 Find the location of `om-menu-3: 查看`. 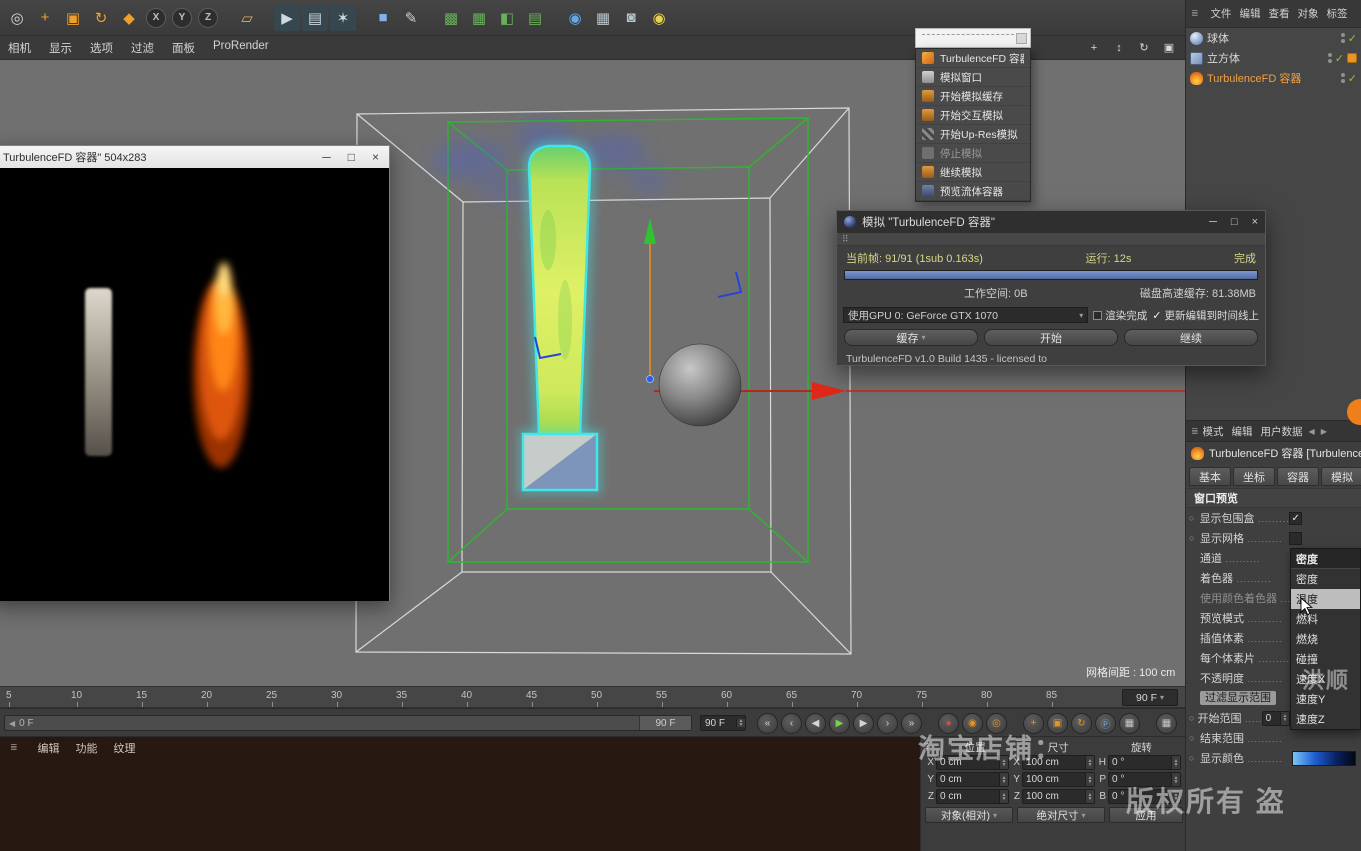

om-menu-3: 查看 is located at coordinates (1279, 13).